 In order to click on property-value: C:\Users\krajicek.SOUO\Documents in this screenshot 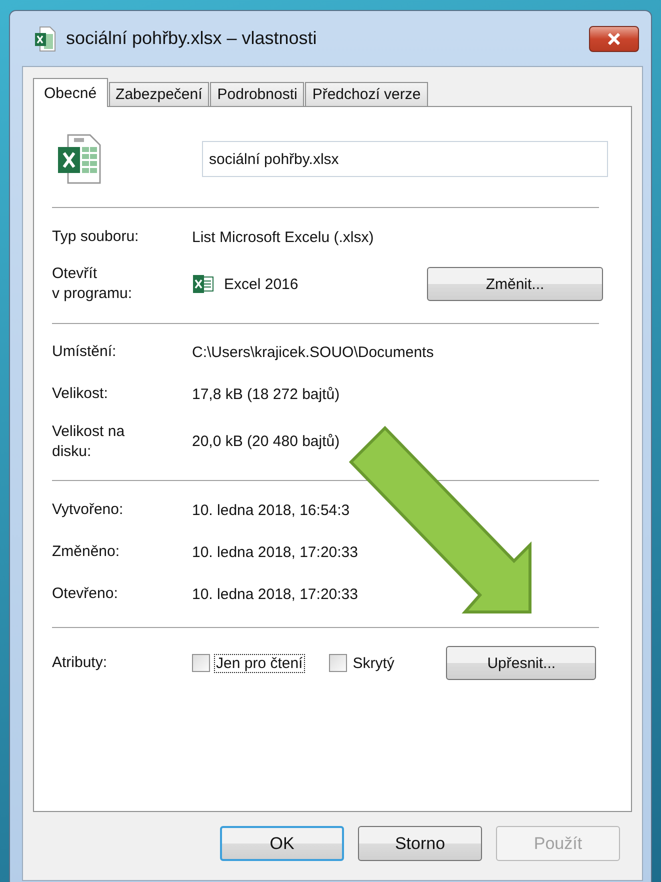, I will do `click(313, 352)`.